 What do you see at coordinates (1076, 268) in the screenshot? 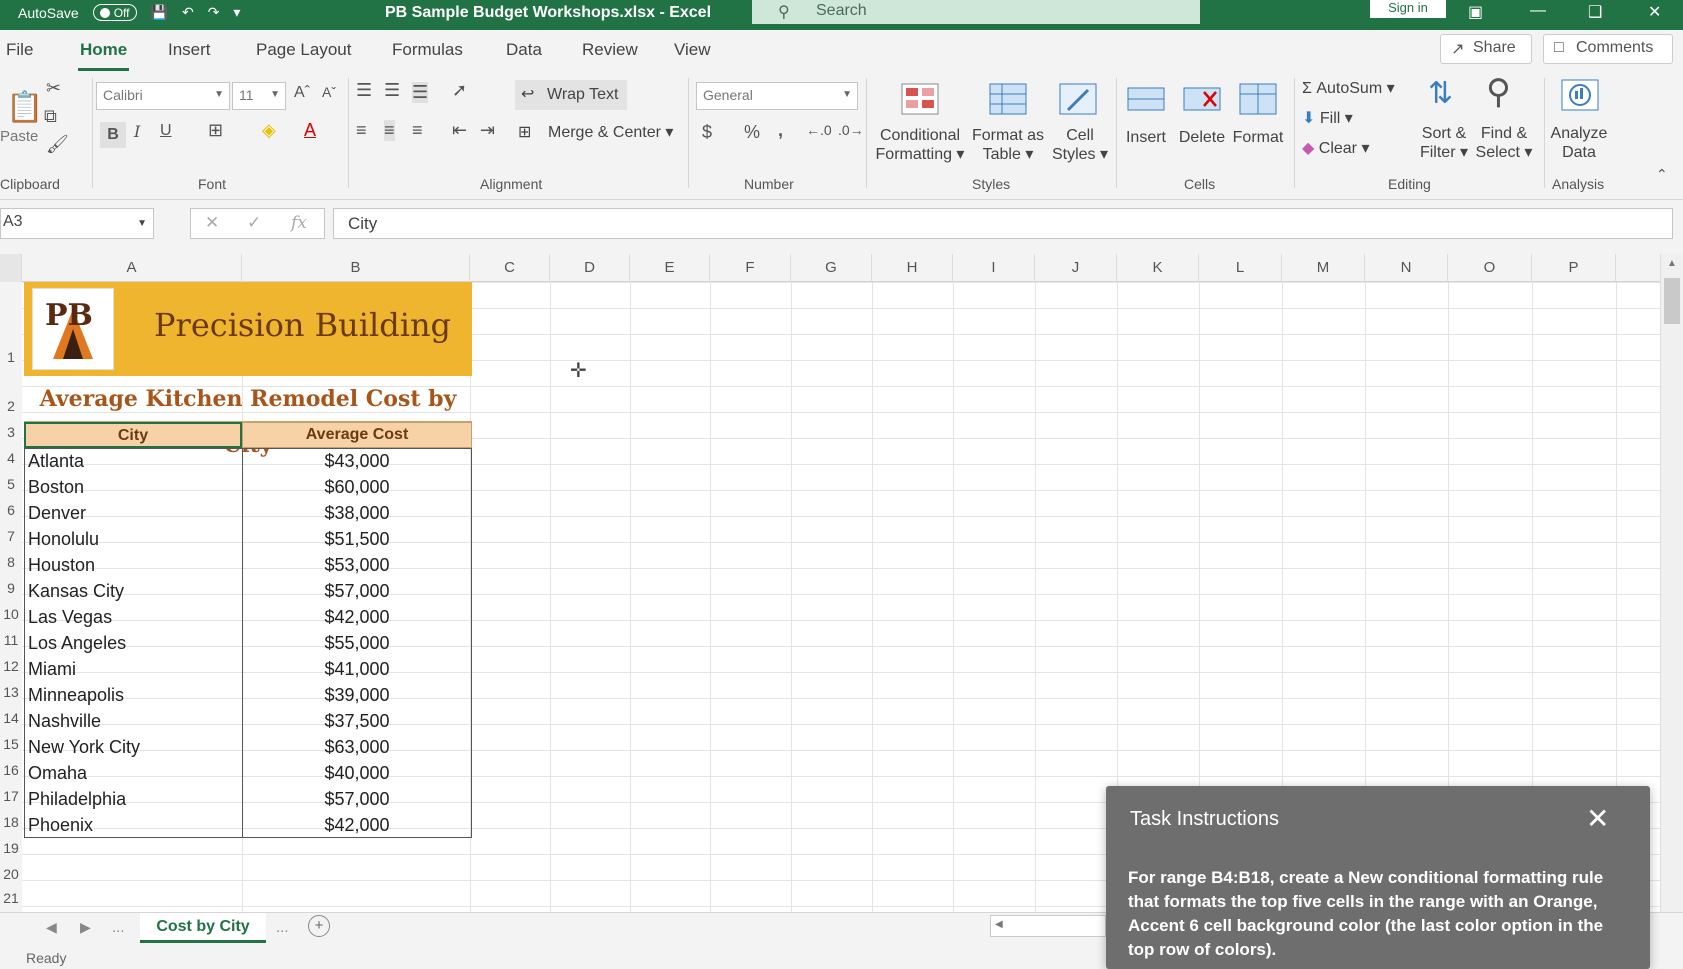
I see `column-header: J` at bounding box center [1076, 268].